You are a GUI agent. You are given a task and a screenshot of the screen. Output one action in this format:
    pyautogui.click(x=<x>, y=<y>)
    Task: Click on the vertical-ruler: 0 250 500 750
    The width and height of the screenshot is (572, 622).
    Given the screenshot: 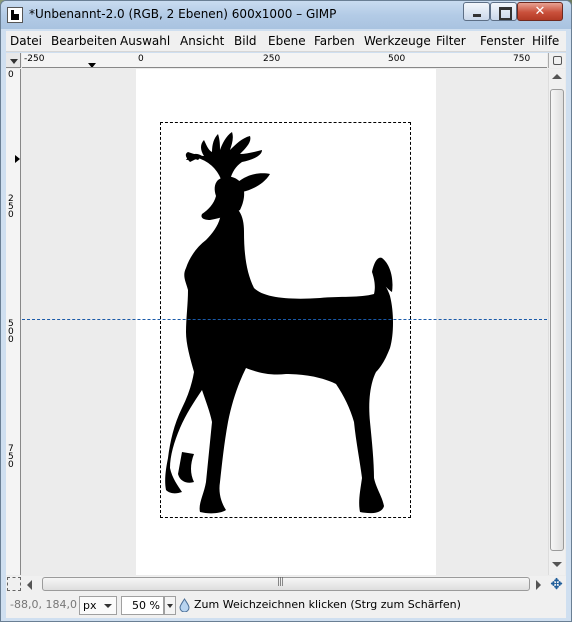 What is the action you would take?
    pyautogui.click(x=13, y=322)
    